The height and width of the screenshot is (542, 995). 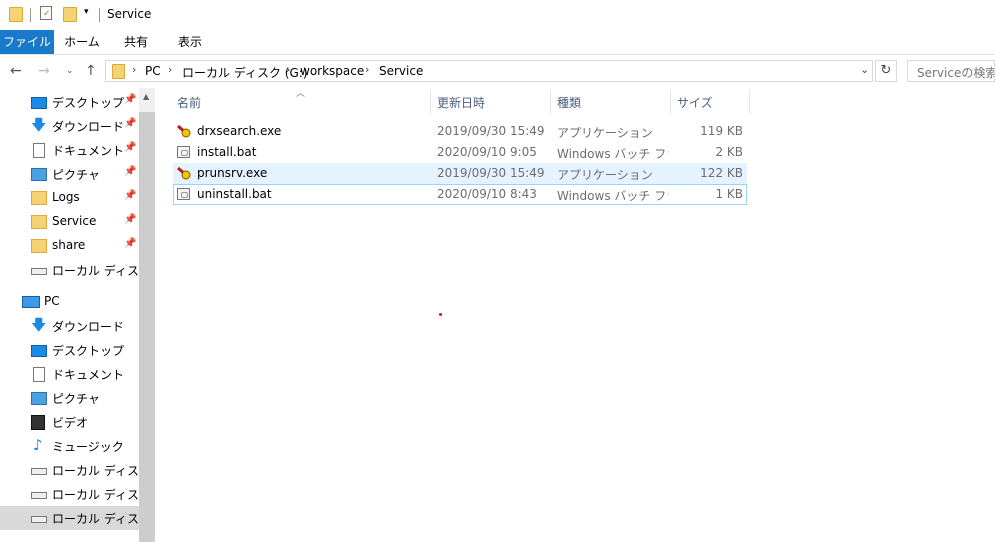 What do you see at coordinates (605, 175) in the screenshot?
I see `file-type: アプリケーション` at bounding box center [605, 175].